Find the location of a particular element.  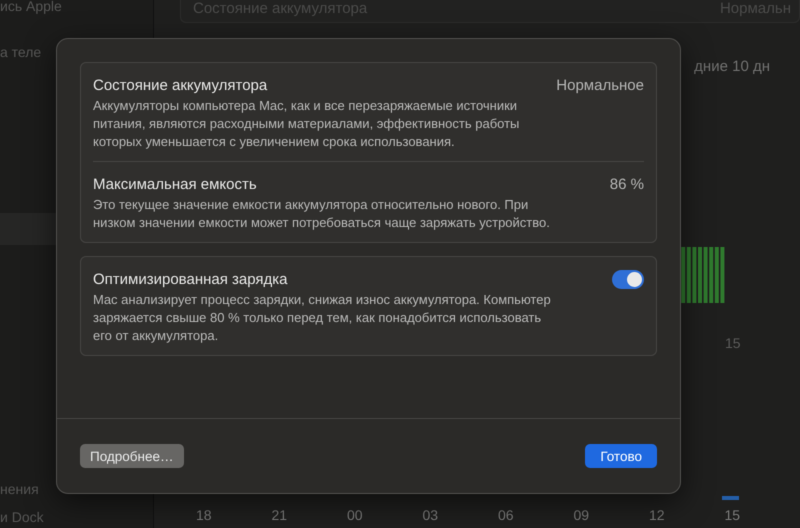

done-button: Готово is located at coordinates (621, 456).